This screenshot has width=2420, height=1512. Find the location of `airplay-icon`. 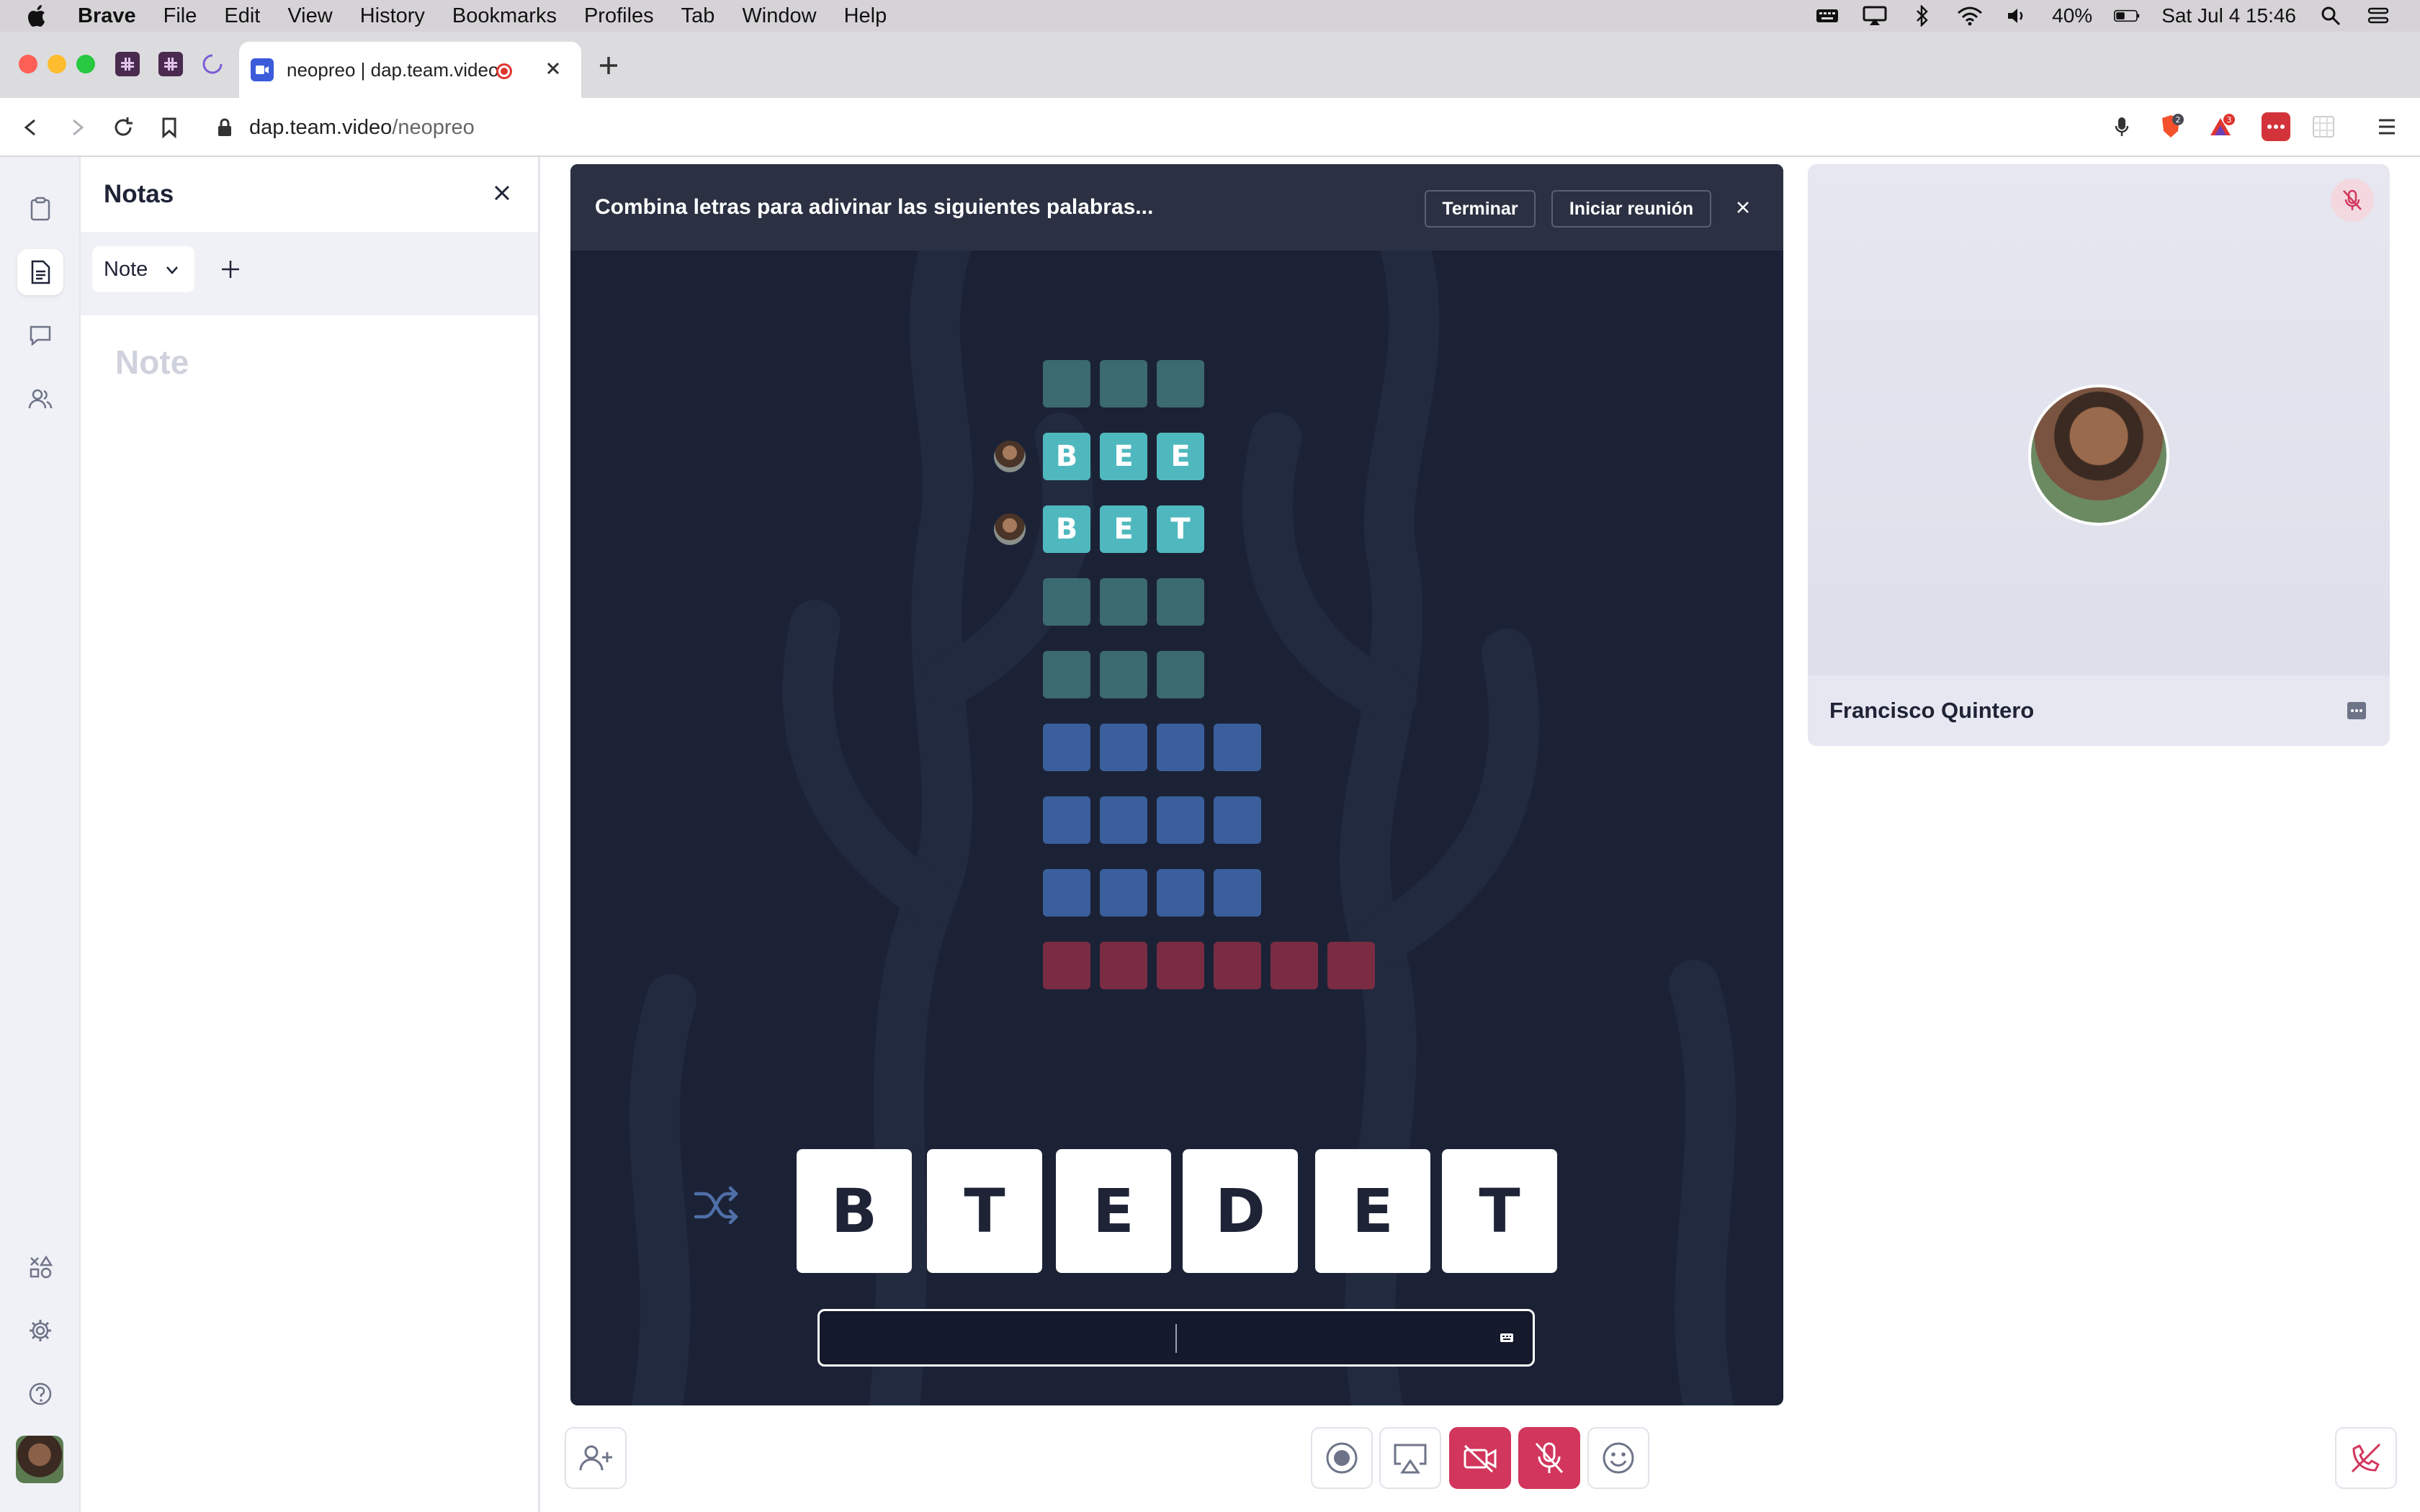

airplay-icon is located at coordinates (1875, 16).